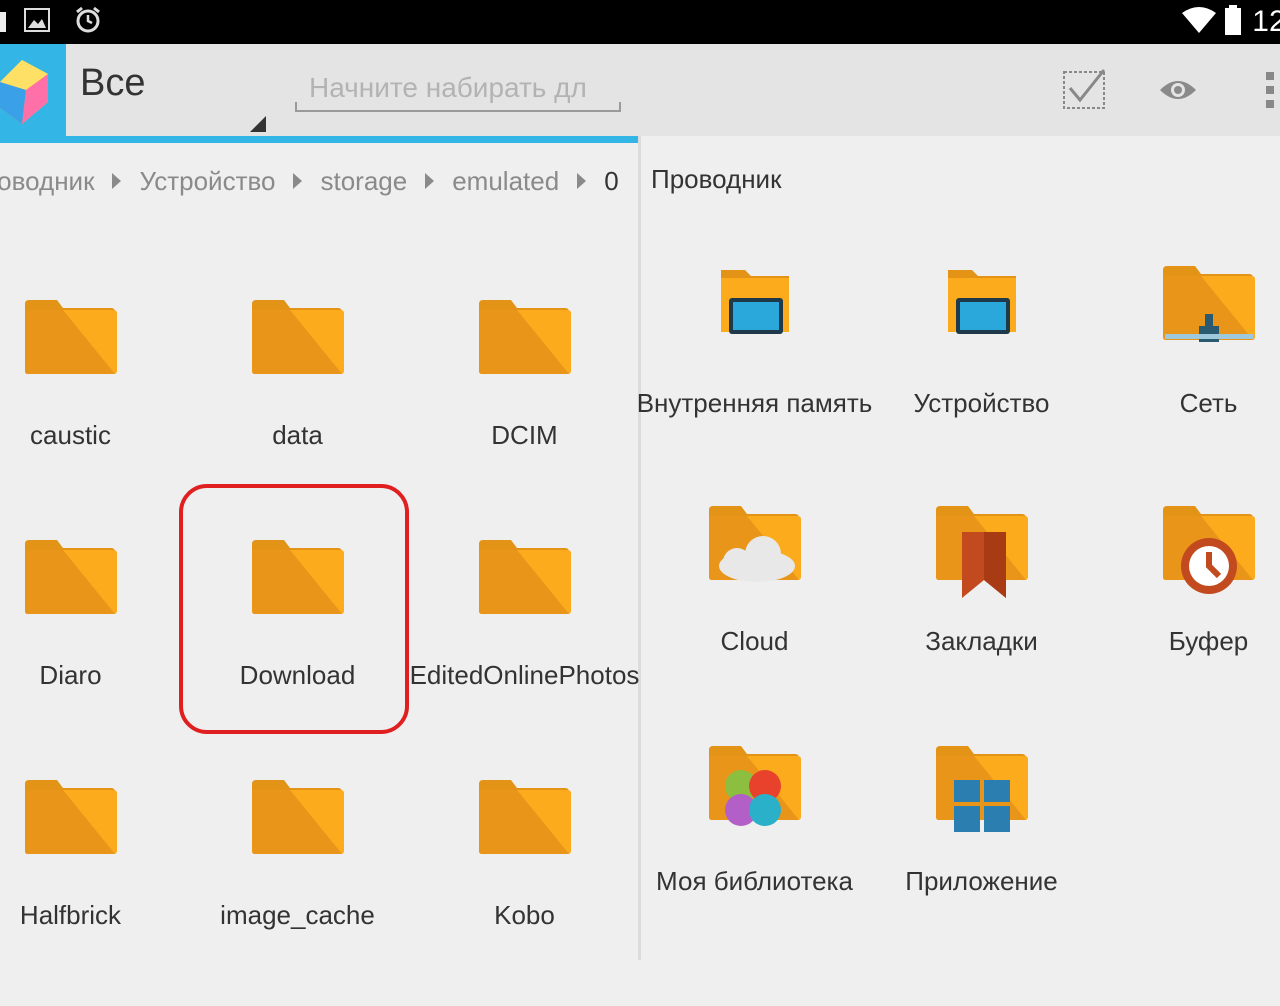 The image size is (1280, 1006). I want to click on dropdown-triangle-icon, so click(258, 124).